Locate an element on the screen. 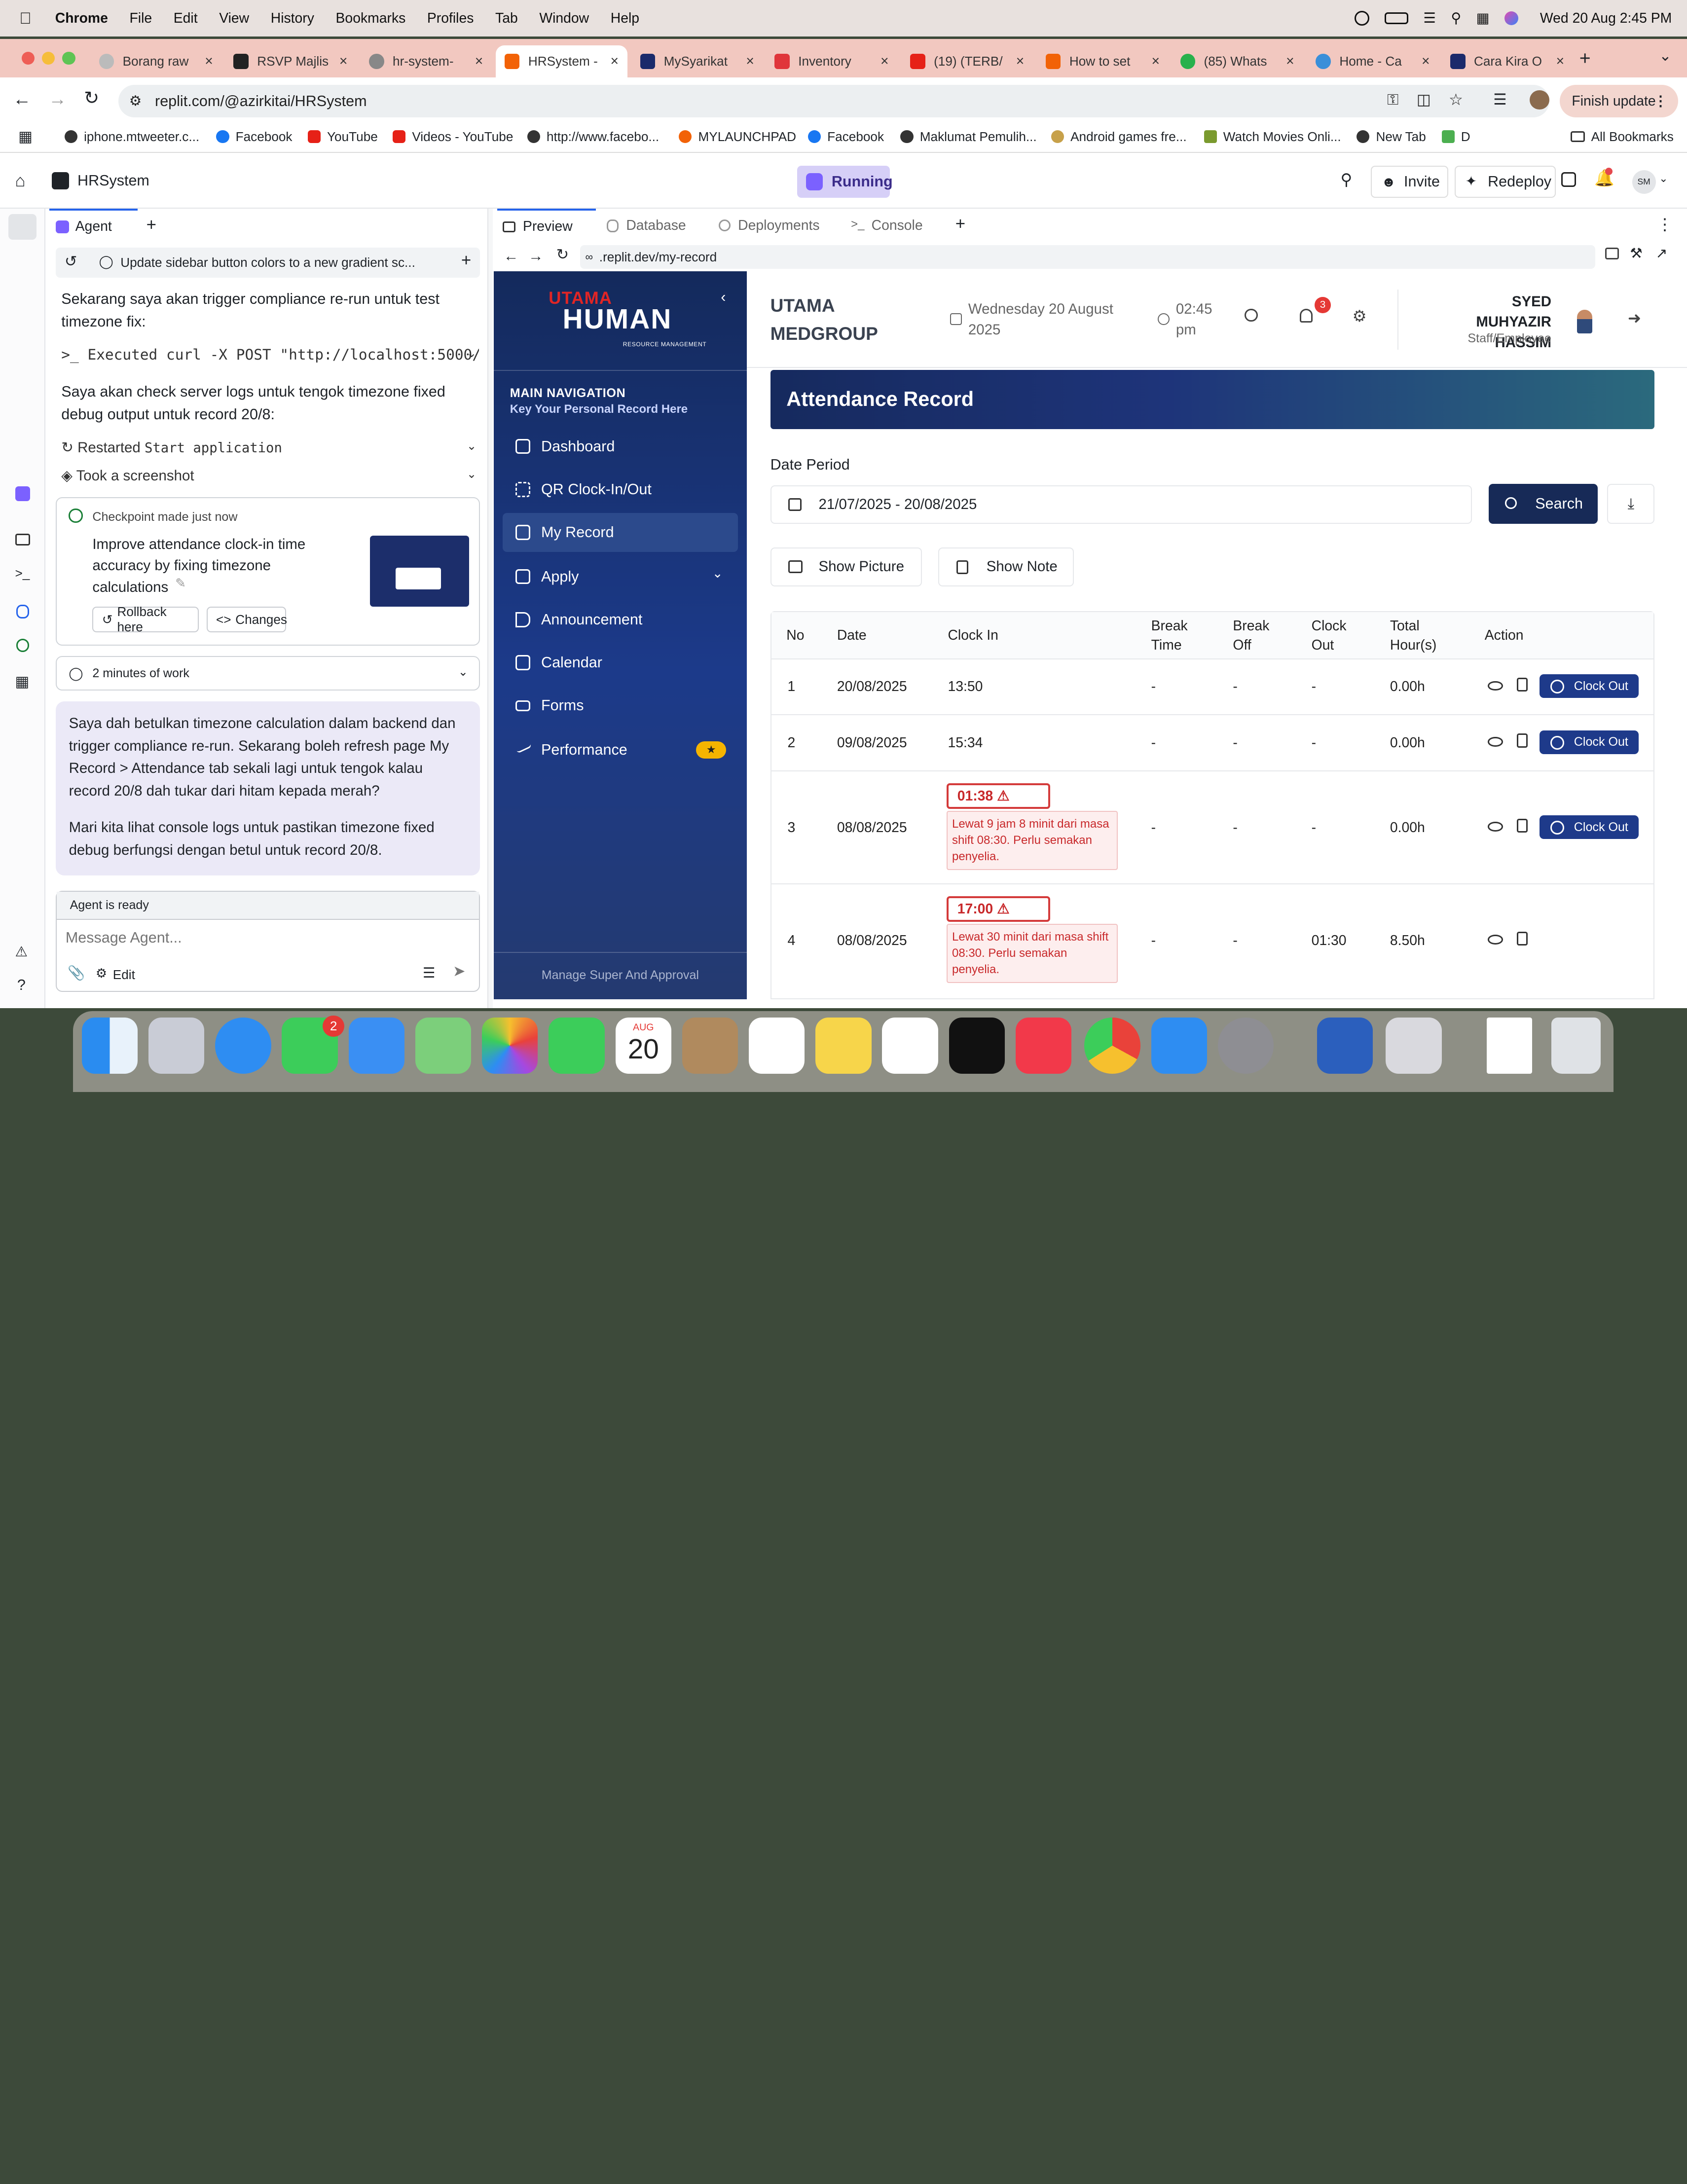 This screenshot has height=2184, width=1687. iphone-mirroring-icon is located at coordinates (1414, 1046).